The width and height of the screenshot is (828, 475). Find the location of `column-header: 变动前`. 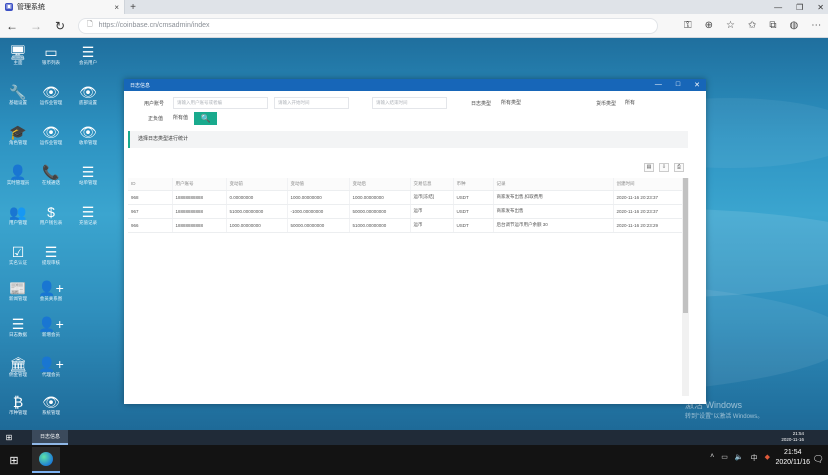

column-header: 变动前 is located at coordinates (257, 184).